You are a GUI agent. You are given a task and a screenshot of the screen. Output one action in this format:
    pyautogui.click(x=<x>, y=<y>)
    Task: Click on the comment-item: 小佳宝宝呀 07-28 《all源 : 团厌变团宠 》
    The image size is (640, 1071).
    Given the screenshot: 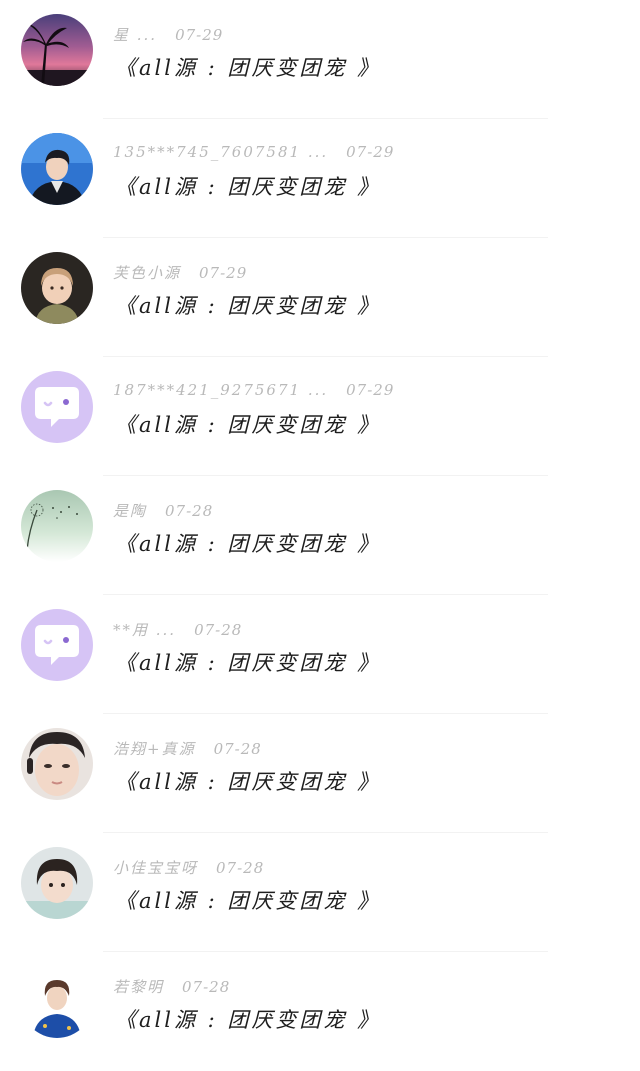 What is the action you would take?
    pyautogui.click(x=320, y=892)
    